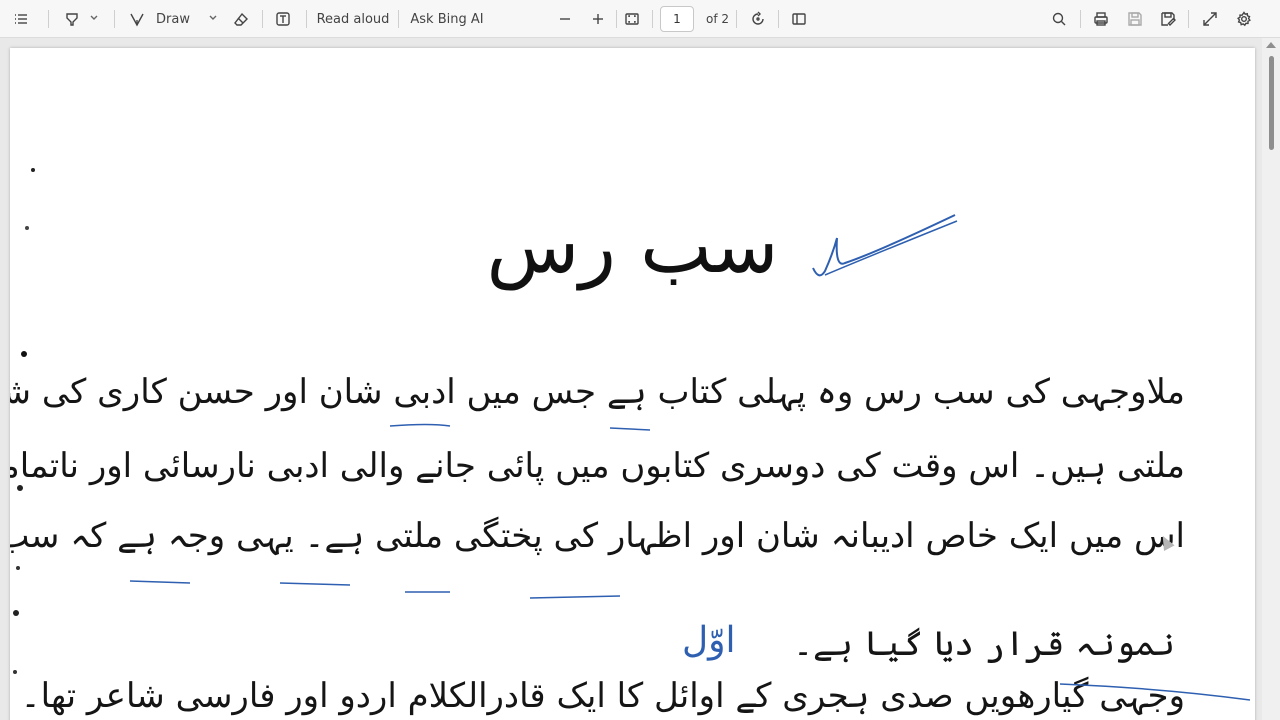 The height and width of the screenshot is (720, 1280). I want to click on pen-icon, so click(137, 19).